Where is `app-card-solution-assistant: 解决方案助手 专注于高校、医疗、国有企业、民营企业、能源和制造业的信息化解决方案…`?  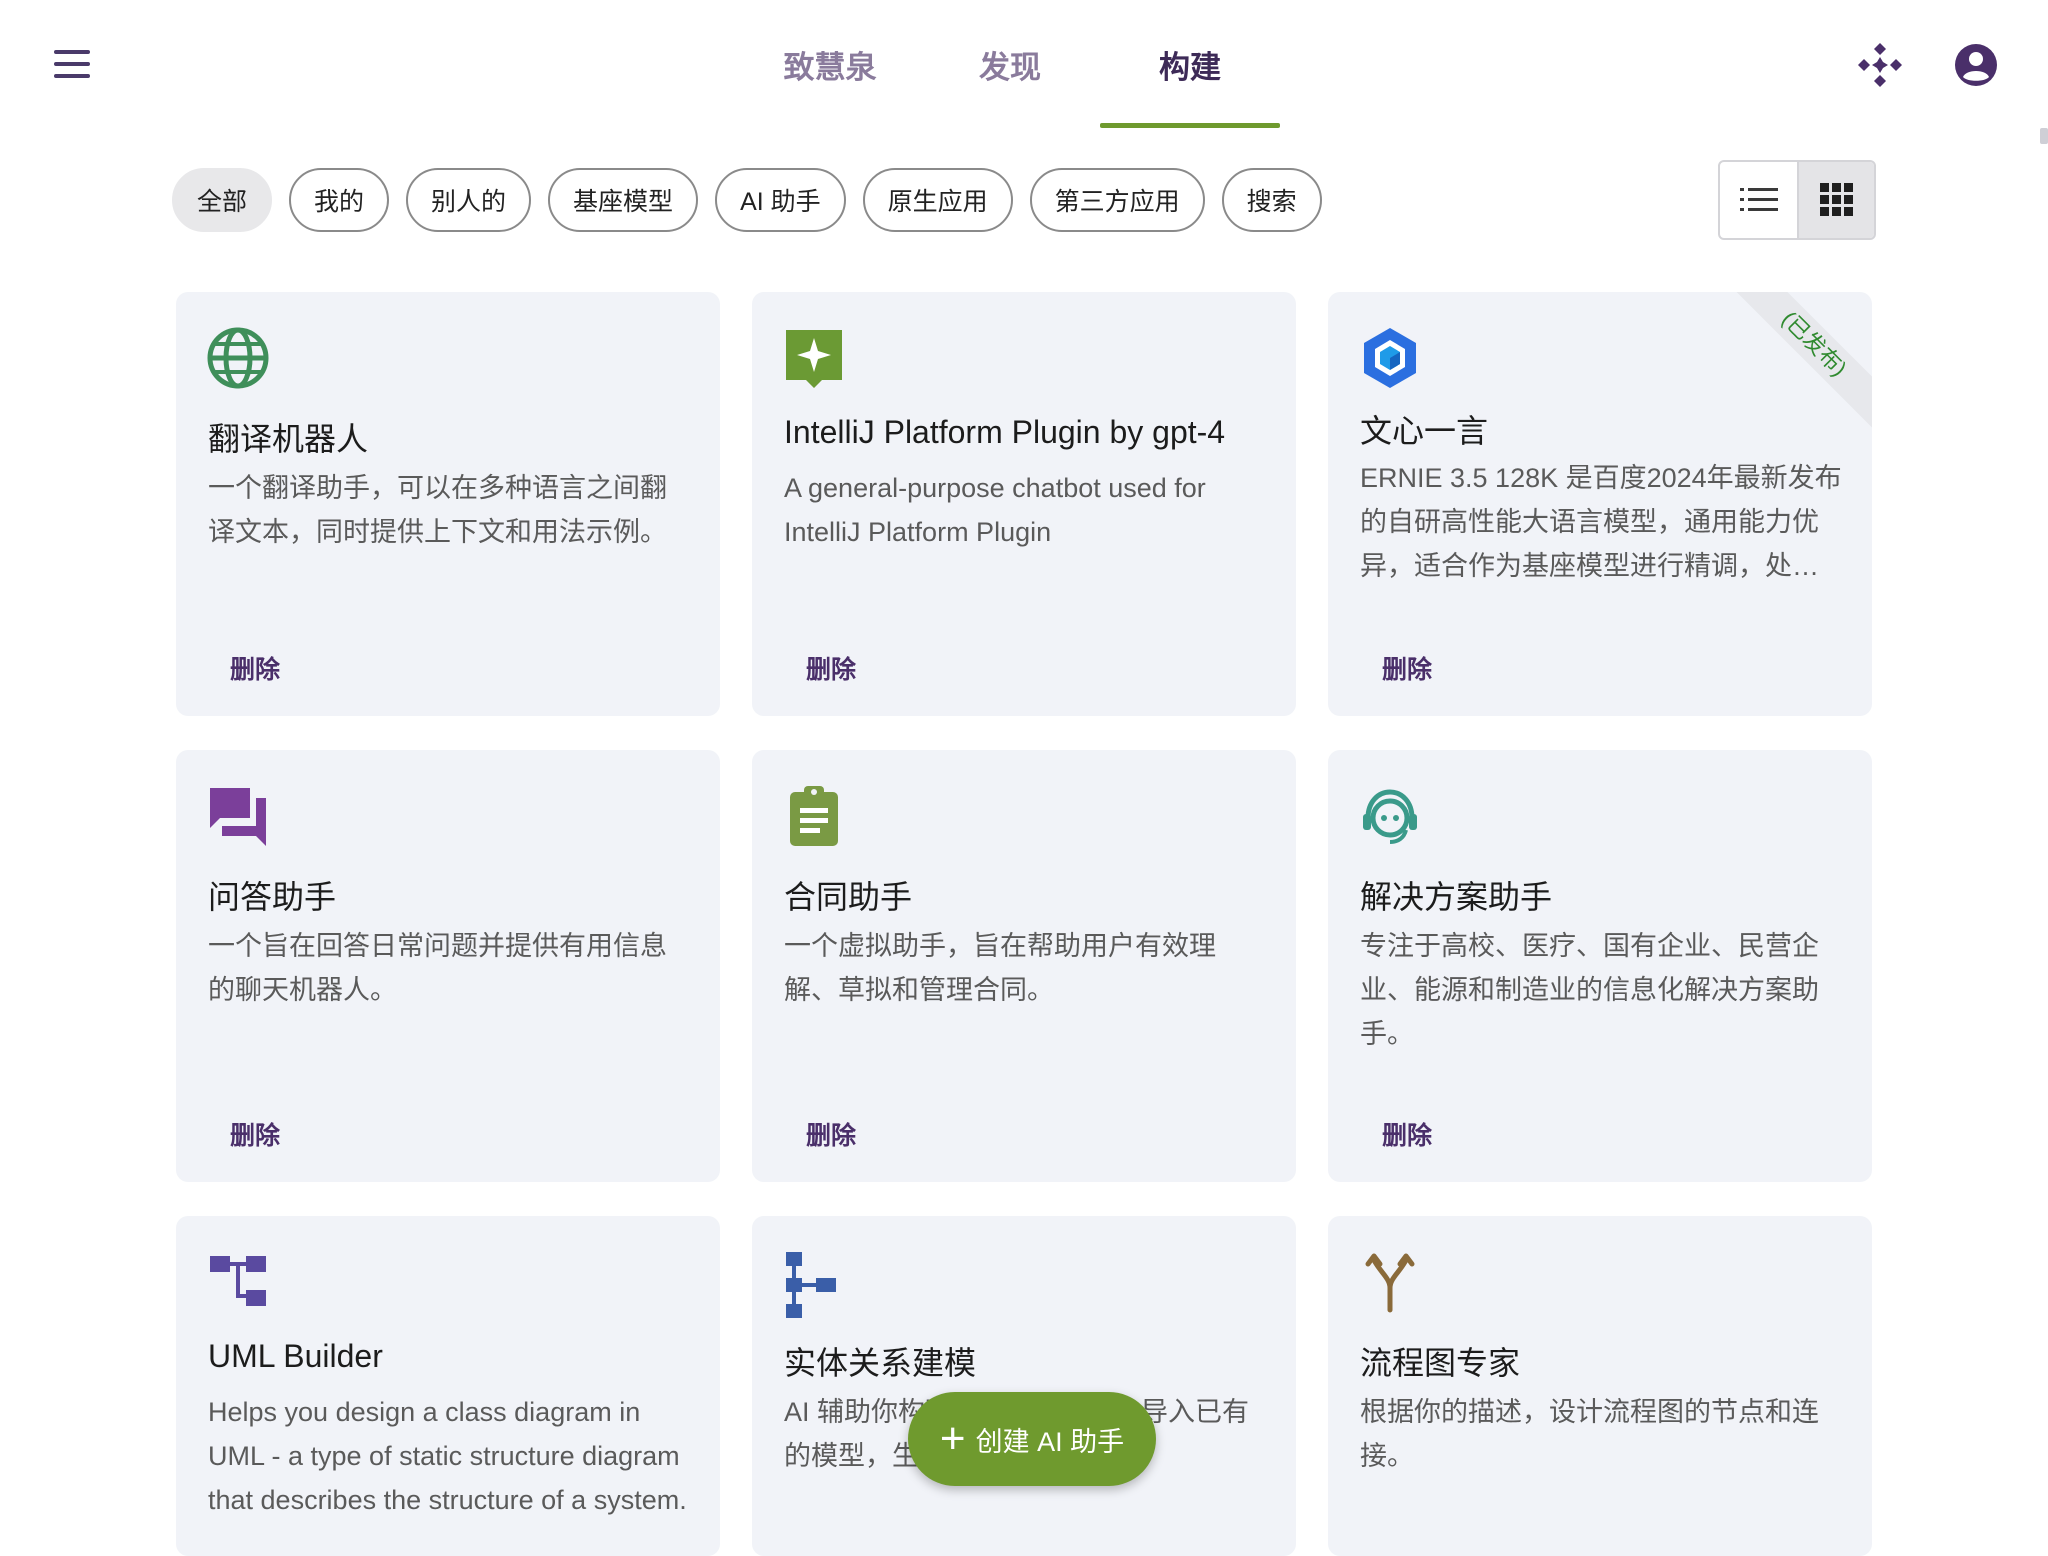
app-card-solution-assistant: 解决方案助手 专注于高校、医疗、国有企业、民营企业、能源和制造业的信息化解决方案… is located at coordinates (1600, 966).